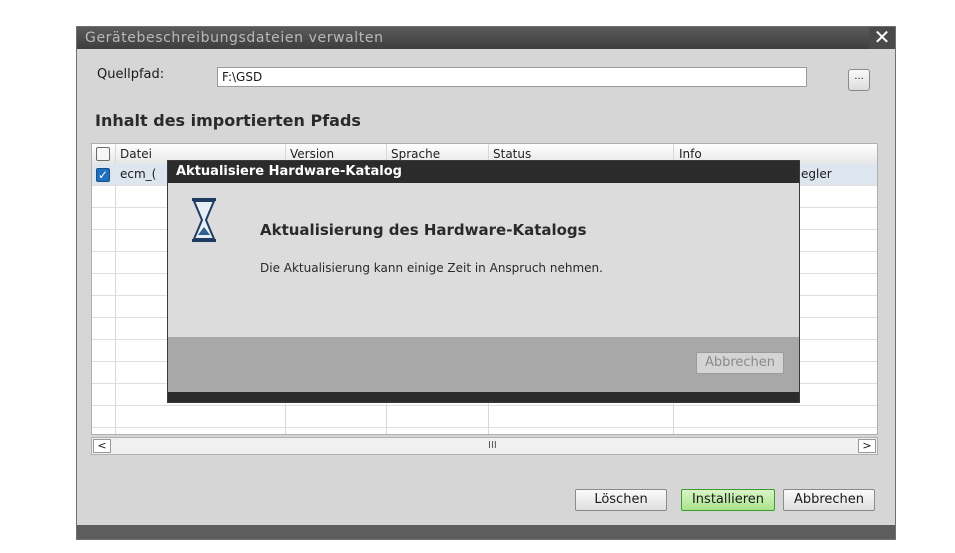 Image resolution: width=955 pixels, height=553 pixels. I want to click on column-header-status: Status, so click(512, 154).